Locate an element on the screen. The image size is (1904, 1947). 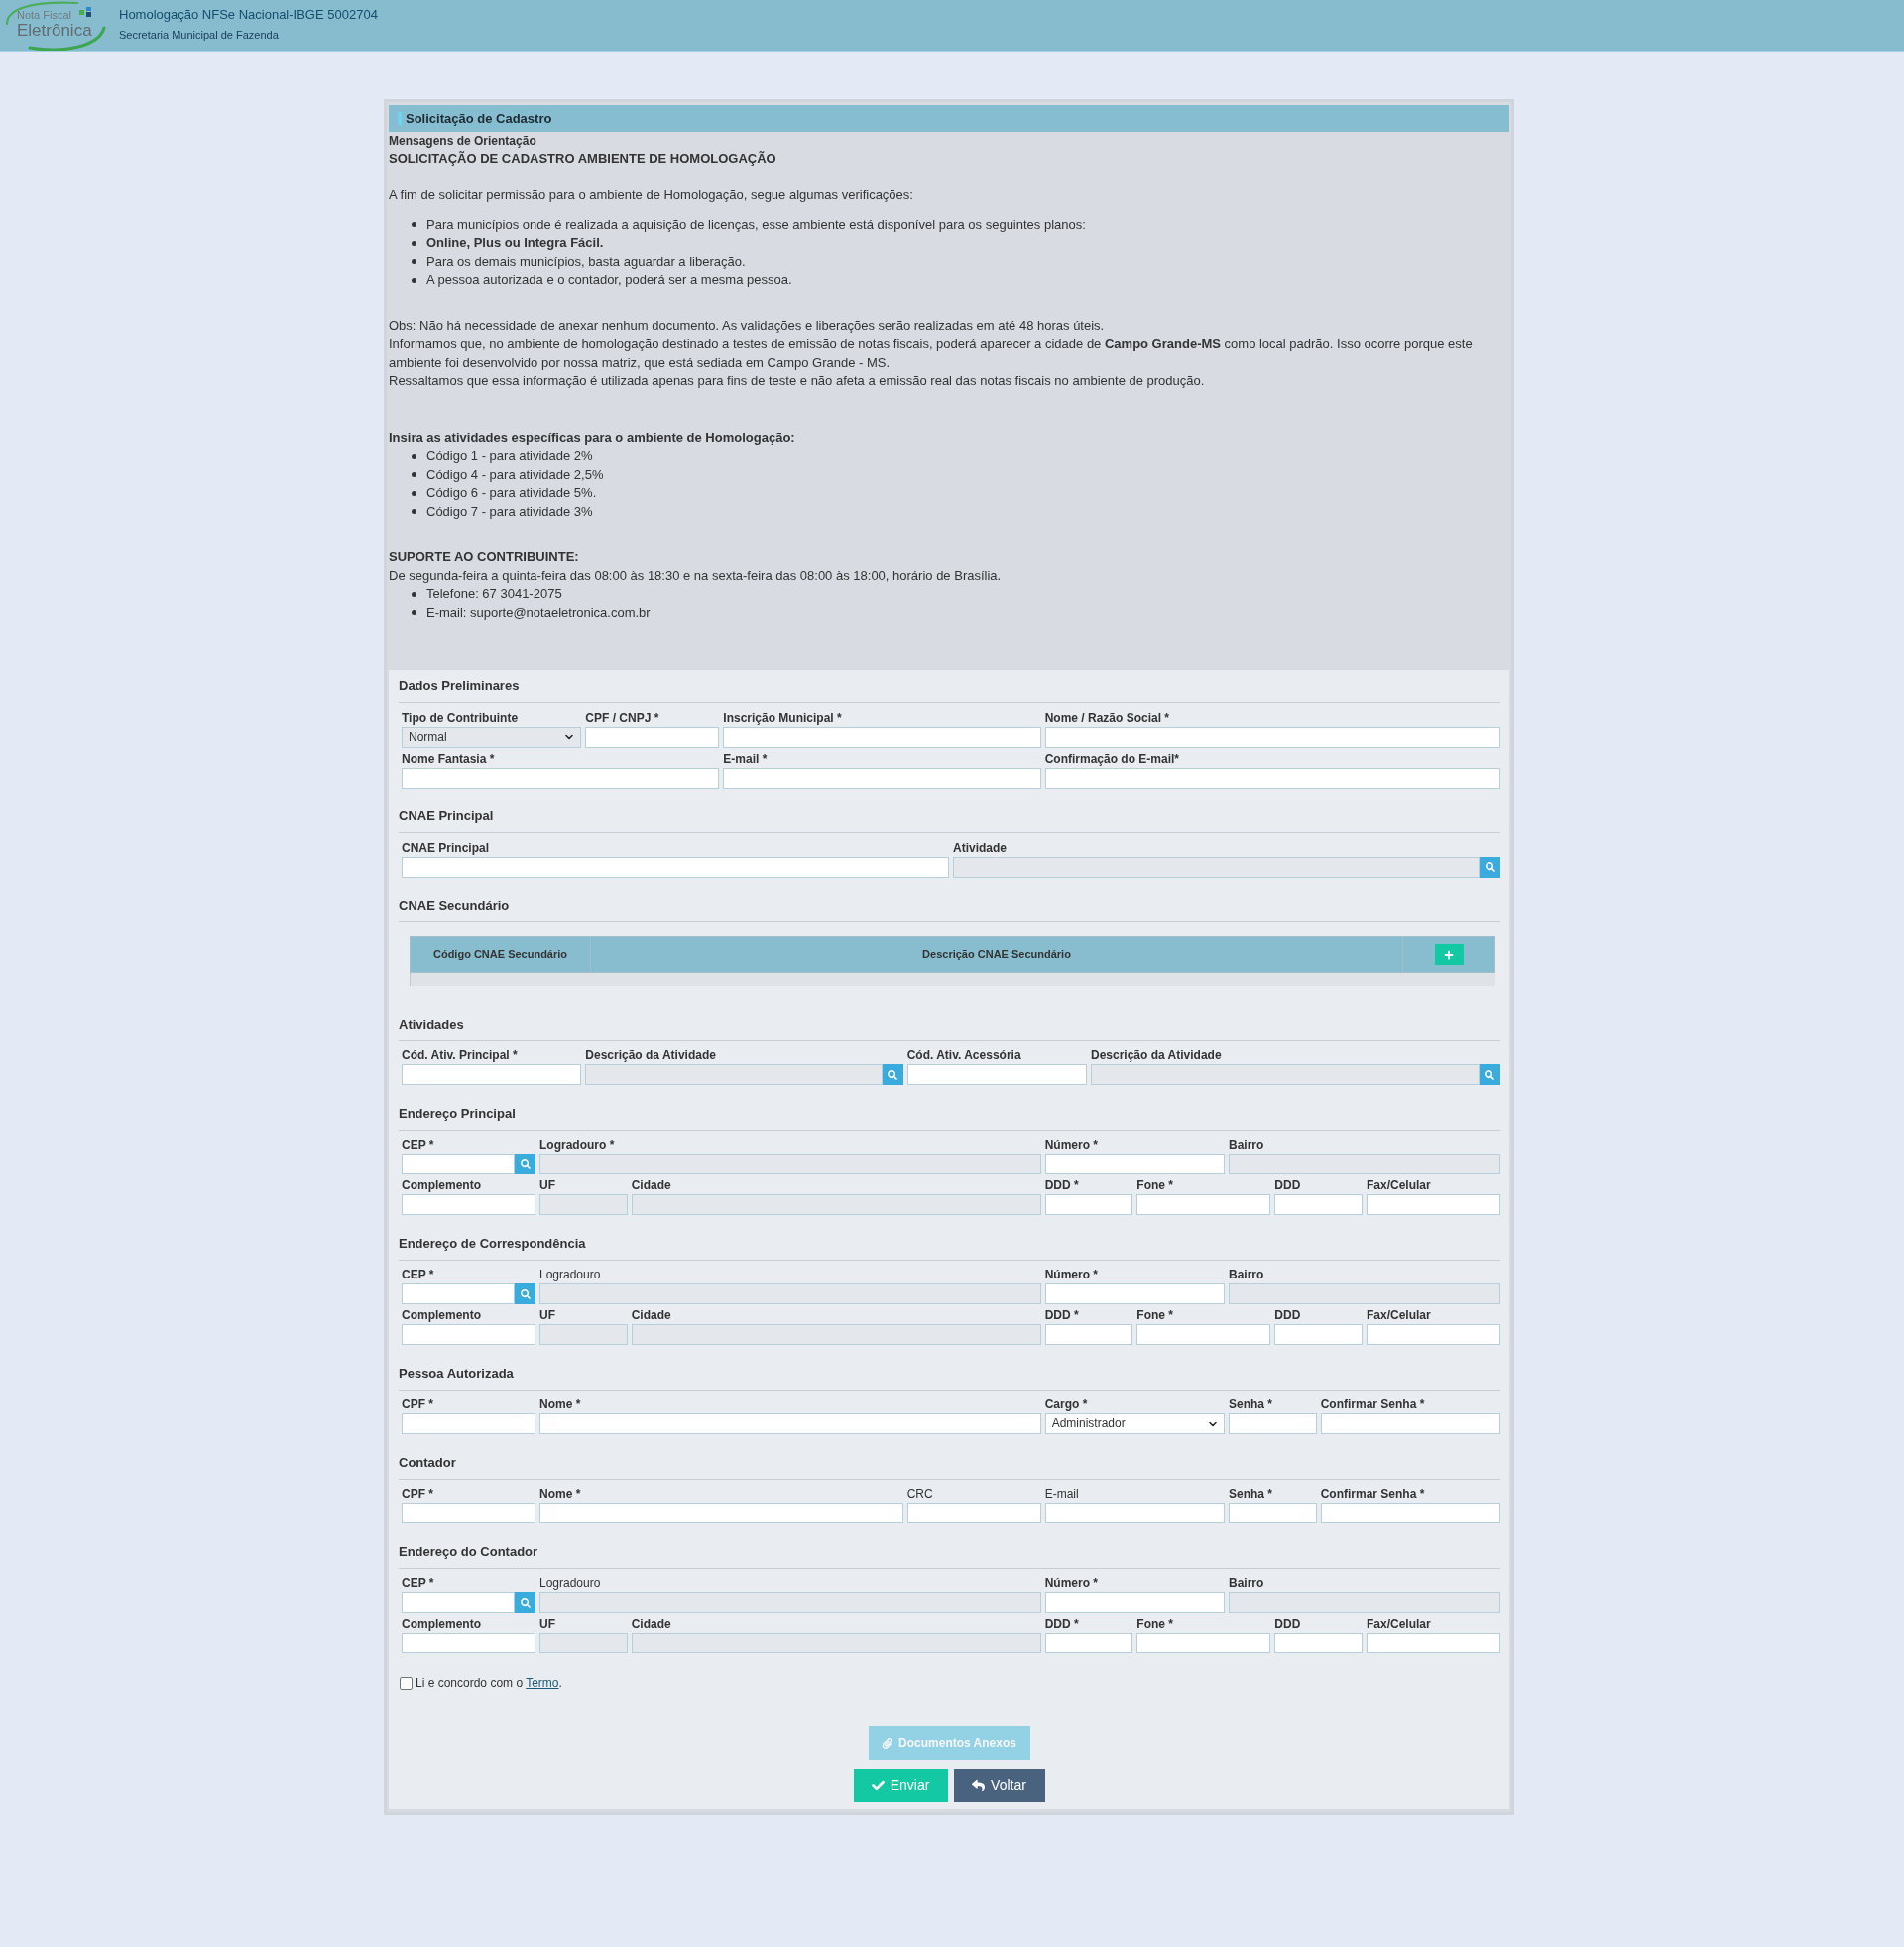
terms-link: Termo is located at coordinates (542, 1683).